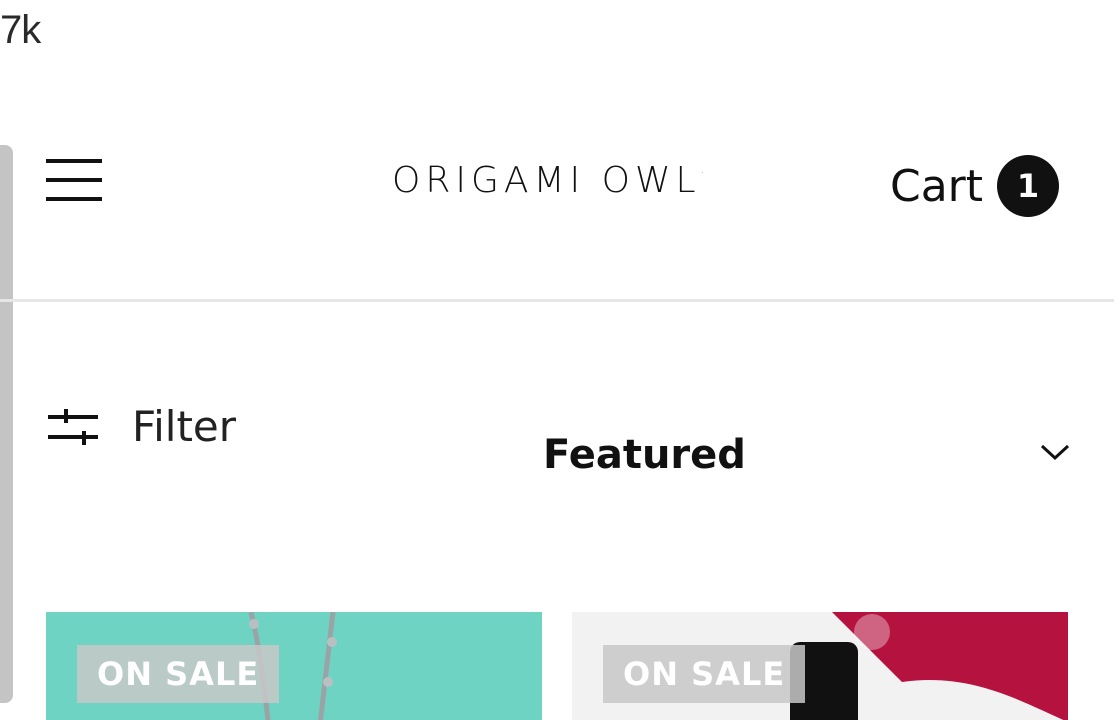 The width and height of the screenshot is (1114, 720). Describe the element at coordinates (1028, 186) in the screenshot. I see `cart-count-badge: 1` at that location.